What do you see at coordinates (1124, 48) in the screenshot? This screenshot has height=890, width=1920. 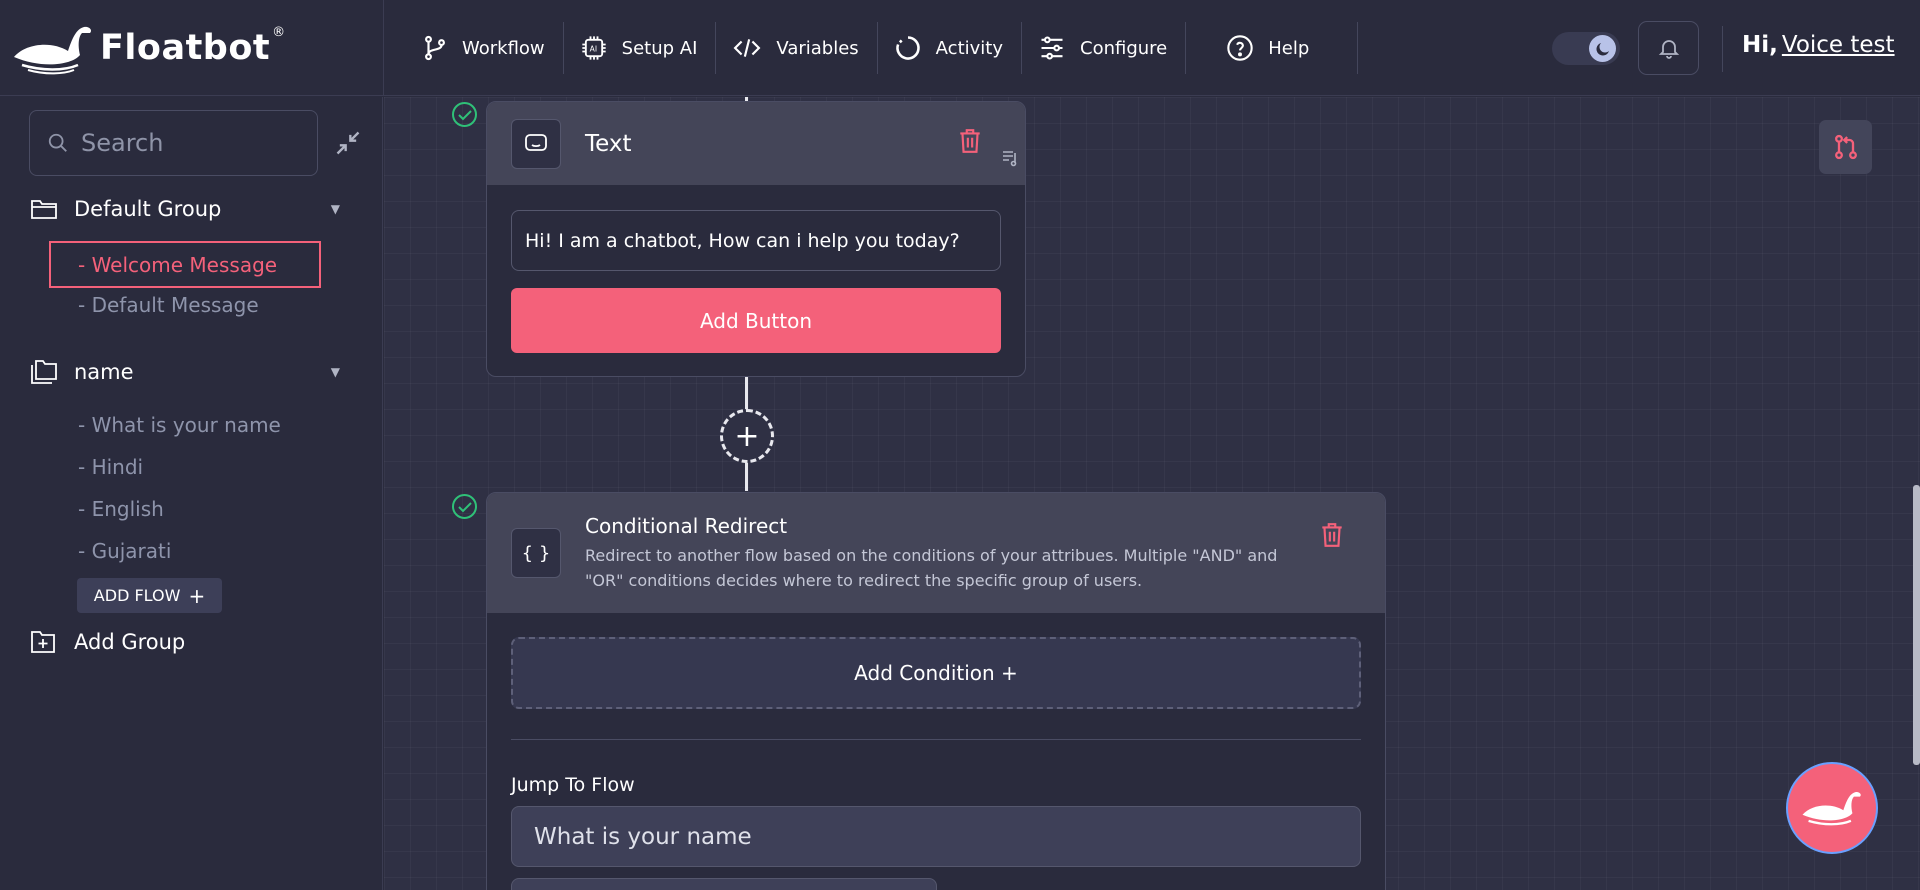 I see `nav-configure-label: Configure` at bounding box center [1124, 48].